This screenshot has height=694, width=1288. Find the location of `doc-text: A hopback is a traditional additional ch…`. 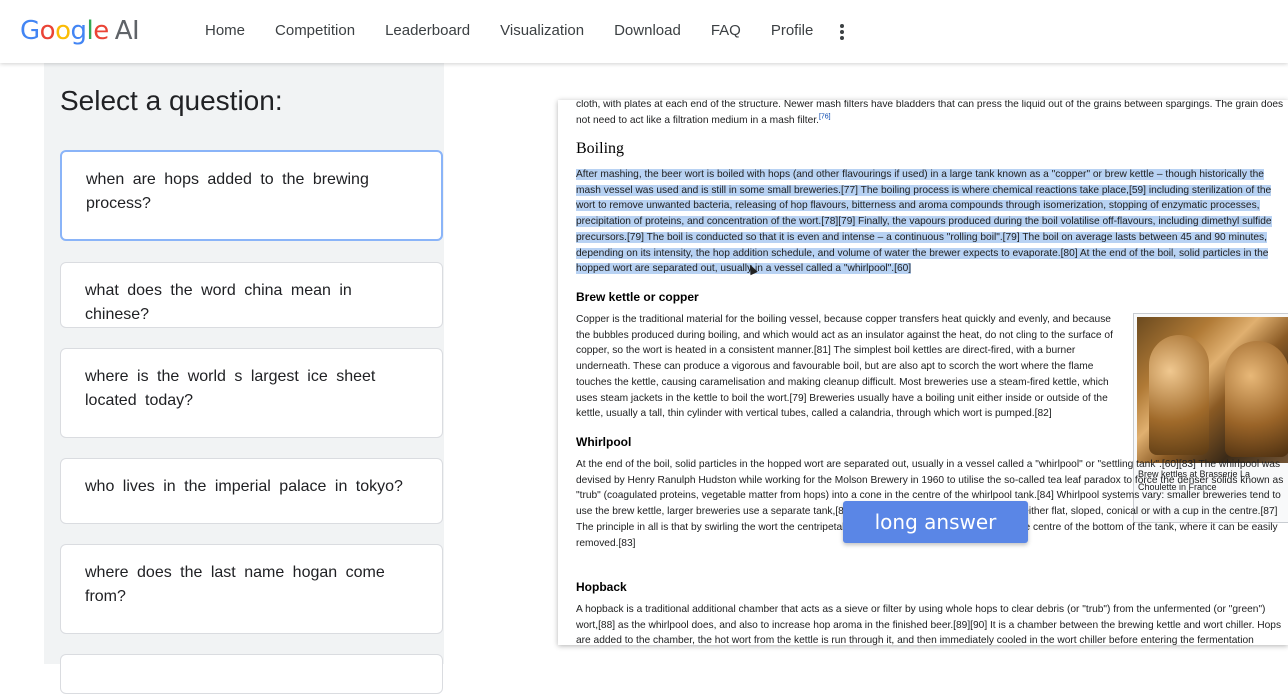

doc-text: A hopback is a traditional additional ch… is located at coordinates (929, 624).